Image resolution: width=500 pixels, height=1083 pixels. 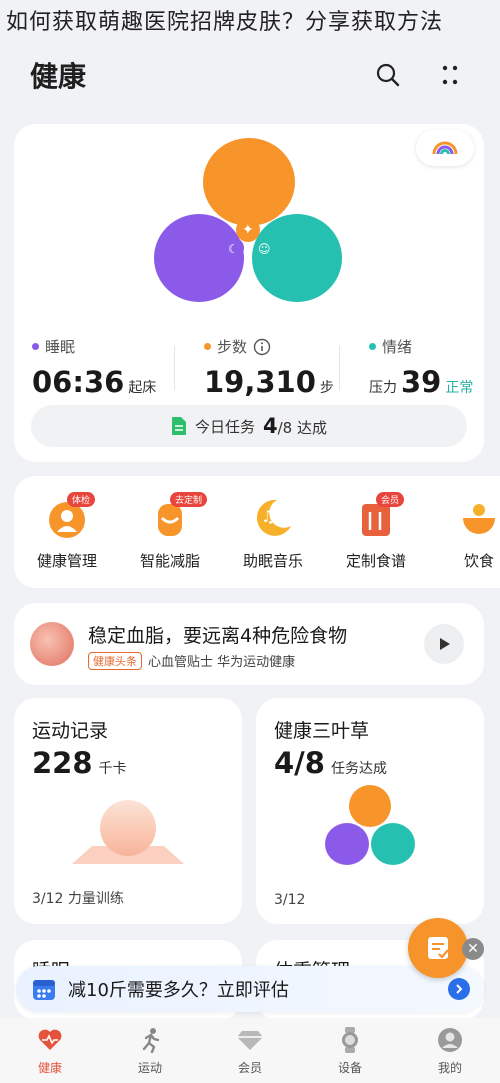 I want to click on sleep-dot, so click(x=35, y=346).